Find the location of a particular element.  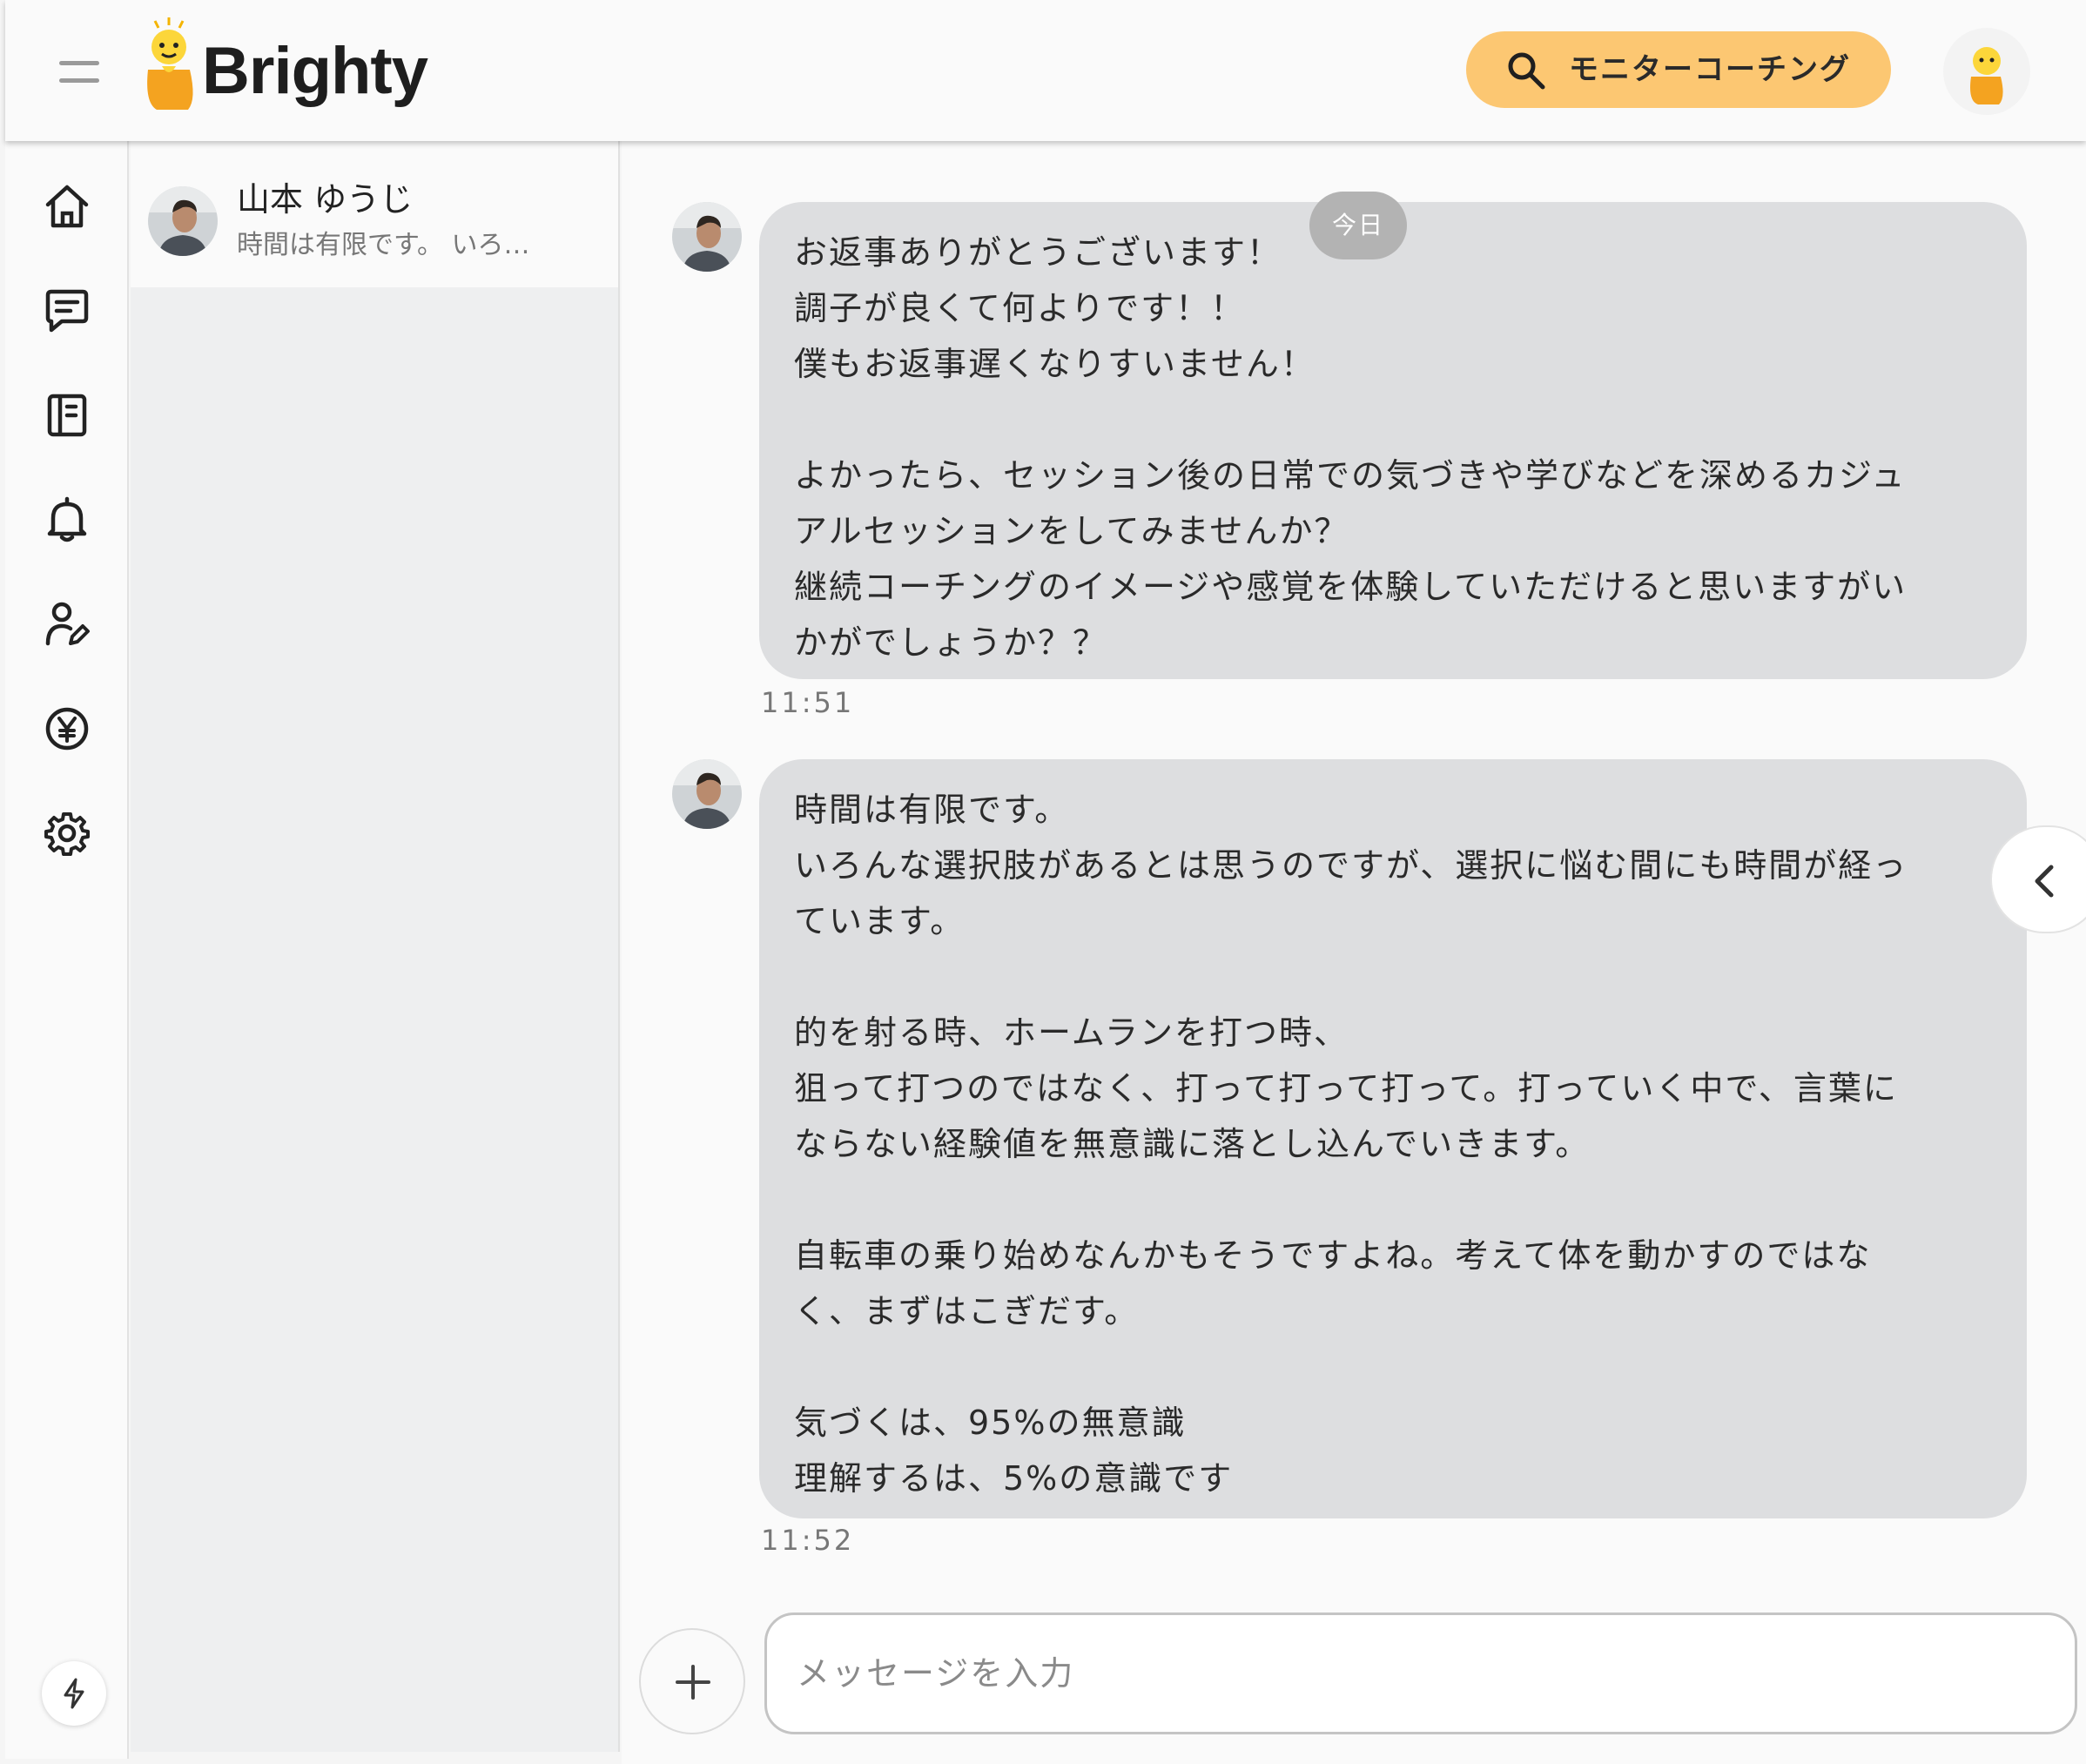

message-line: 自転車の乗り始めなんかもそうですよね。考えて体を動かすのではな is located at coordinates (1333, 1255).